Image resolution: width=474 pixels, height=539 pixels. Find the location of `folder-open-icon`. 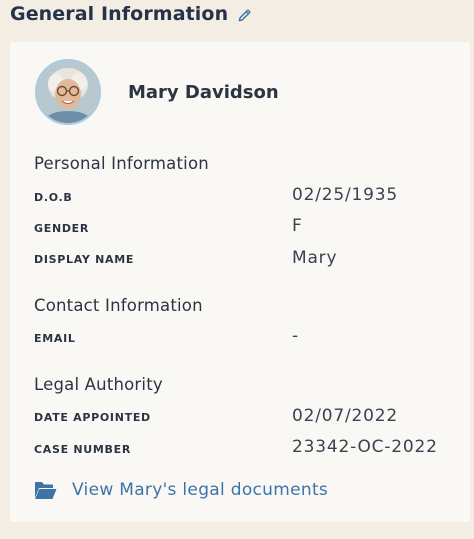

folder-open-icon is located at coordinates (46, 490).